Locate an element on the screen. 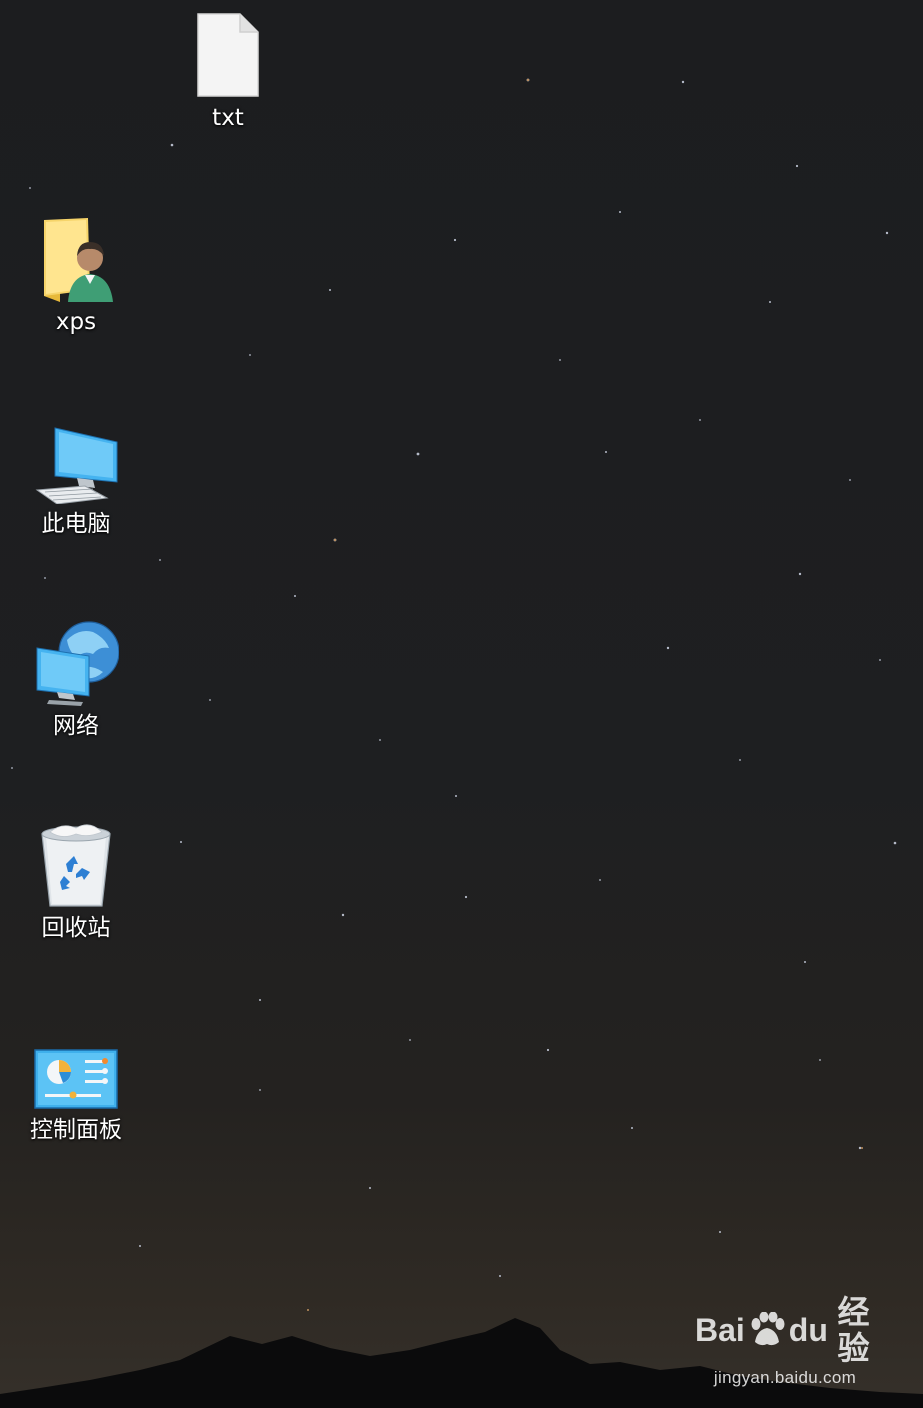 The image size is (923, 1408). icon-label: 网络 is located at coordinates (76, 726).